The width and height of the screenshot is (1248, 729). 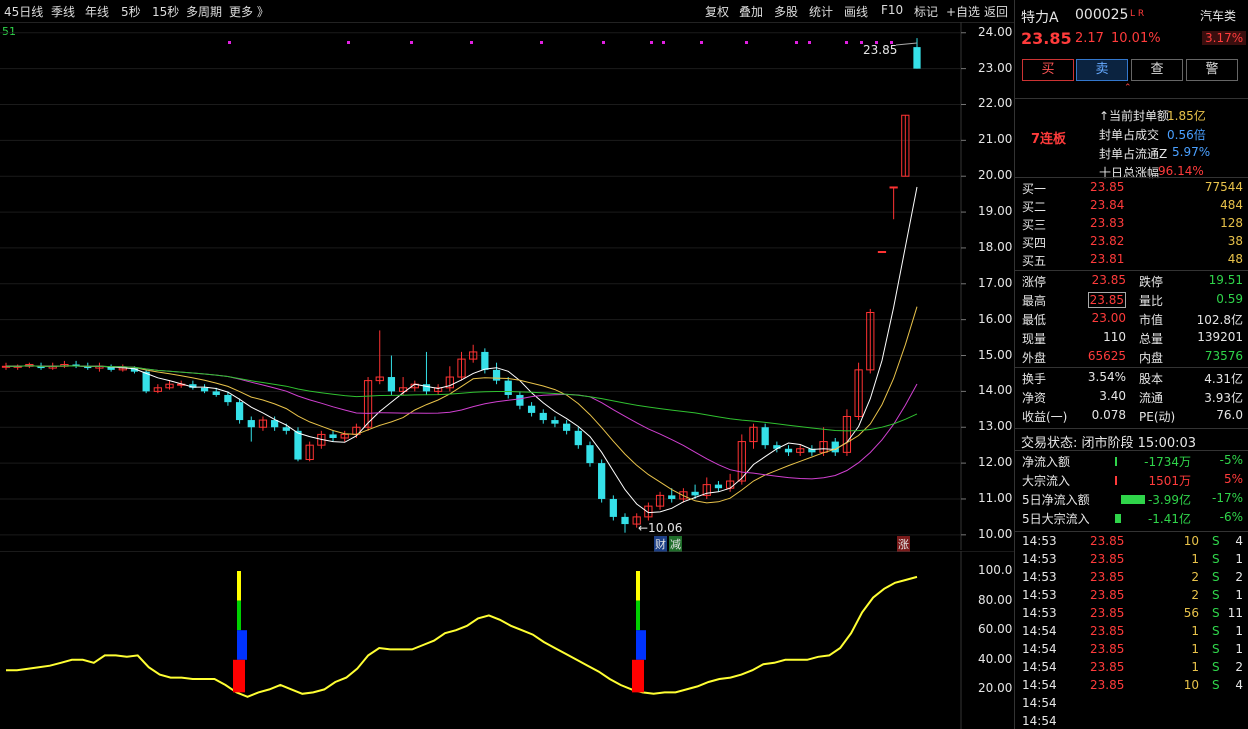 What do you see at coordinates (1107, 187) in the screenshot?
I see `bid-price: 23.85` at bounding box center [1107, 187].